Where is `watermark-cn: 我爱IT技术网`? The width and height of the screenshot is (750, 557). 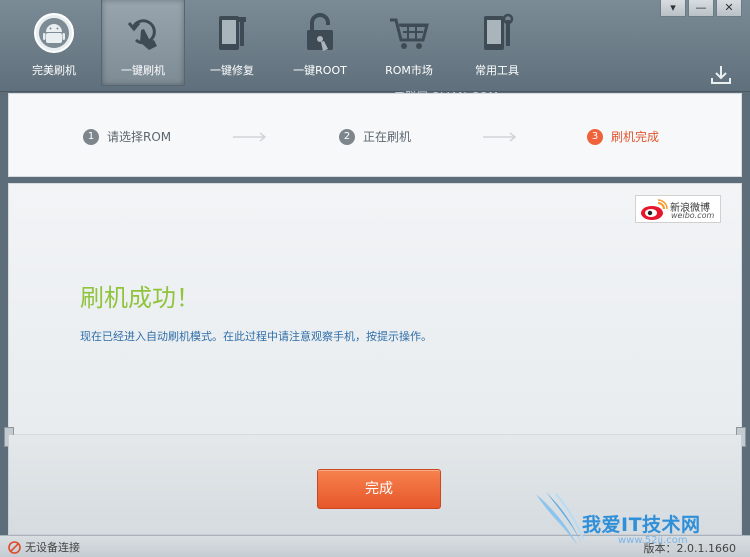
watermark-cn: 我爱IT技术网 is located at coordinates (641, 525).